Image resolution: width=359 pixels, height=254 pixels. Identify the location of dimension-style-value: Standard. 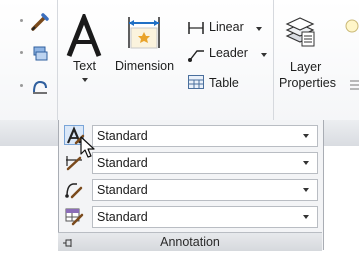
(122, 163).